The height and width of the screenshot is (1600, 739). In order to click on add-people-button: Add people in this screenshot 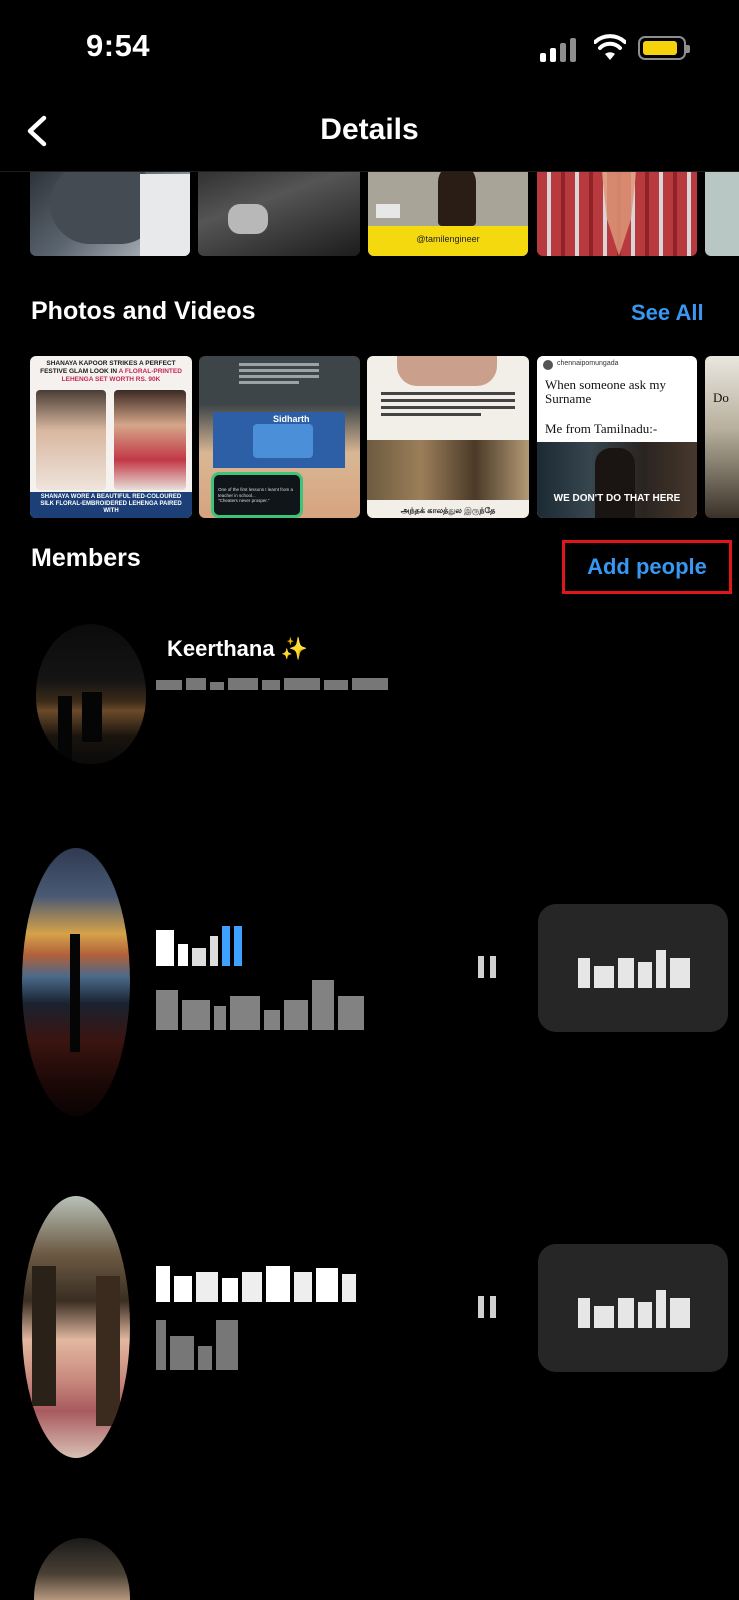, I will do `click(647, 567)`.